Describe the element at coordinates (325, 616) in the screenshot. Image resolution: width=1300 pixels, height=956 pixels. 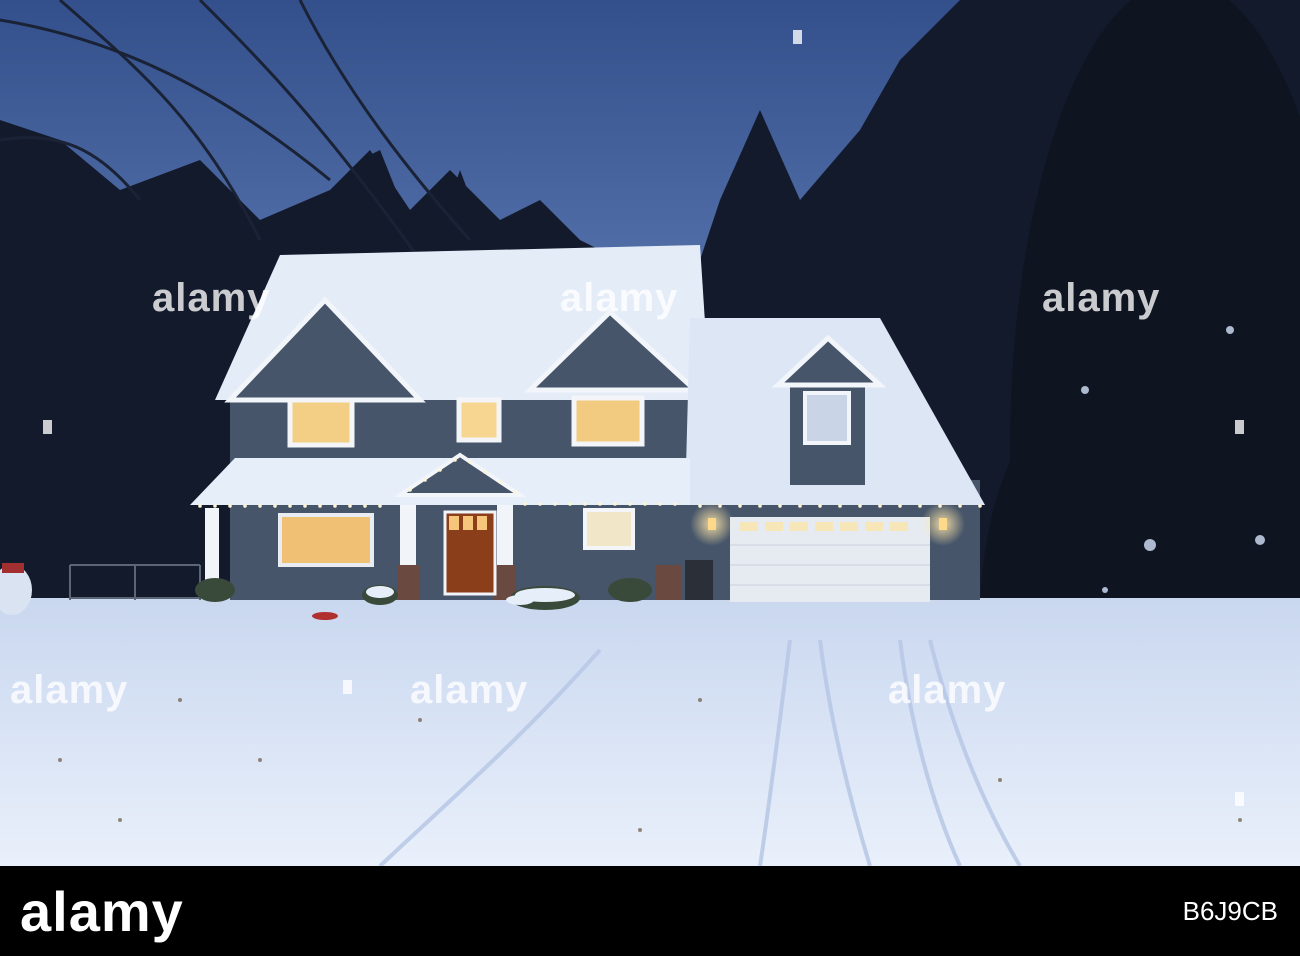
I see `sled` at that location.